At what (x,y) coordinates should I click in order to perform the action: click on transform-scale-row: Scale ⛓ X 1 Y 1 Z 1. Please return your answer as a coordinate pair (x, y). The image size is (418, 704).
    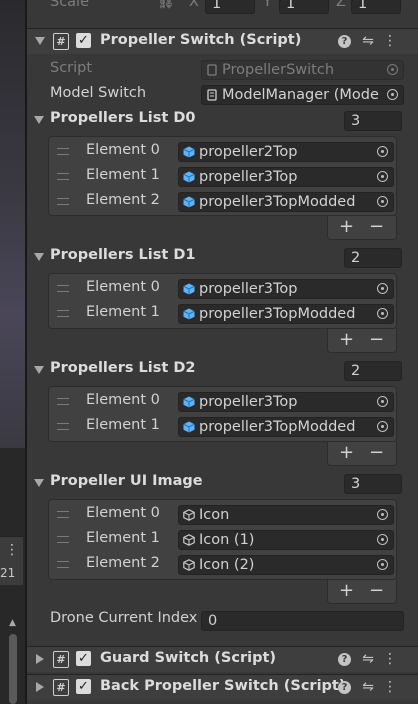
    Looking at the image, I should click on (222, 7).